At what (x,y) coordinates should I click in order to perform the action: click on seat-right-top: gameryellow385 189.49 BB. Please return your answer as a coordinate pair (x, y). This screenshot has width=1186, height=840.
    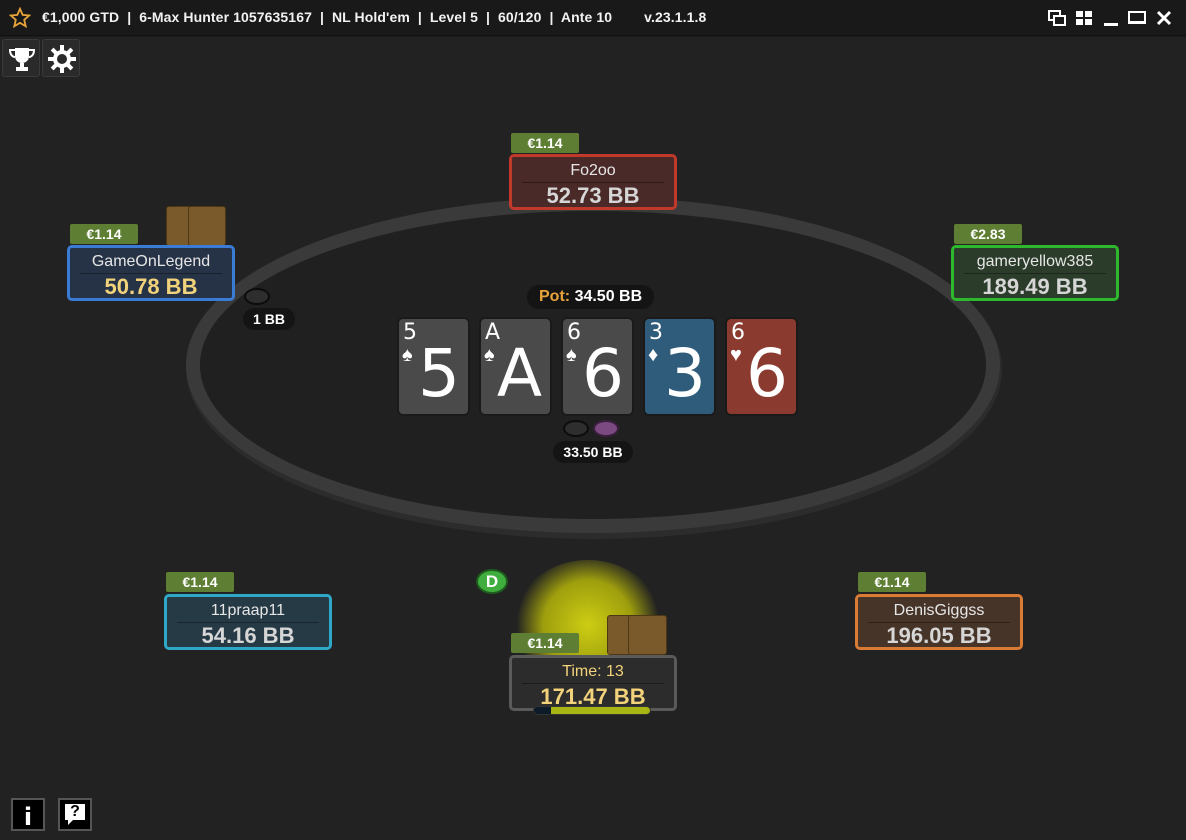
    Looking at the image, I should click on (1035, 273).